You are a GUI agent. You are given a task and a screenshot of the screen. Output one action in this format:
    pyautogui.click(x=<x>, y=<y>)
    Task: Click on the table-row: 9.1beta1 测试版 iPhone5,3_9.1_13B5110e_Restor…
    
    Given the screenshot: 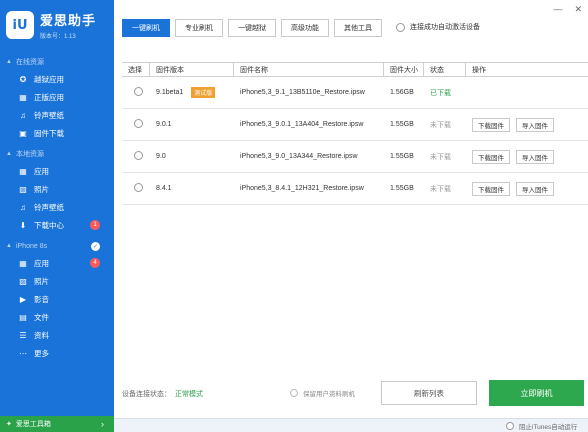 What is the action you would take?
    pyautogui.click(x=355, y=93)
    